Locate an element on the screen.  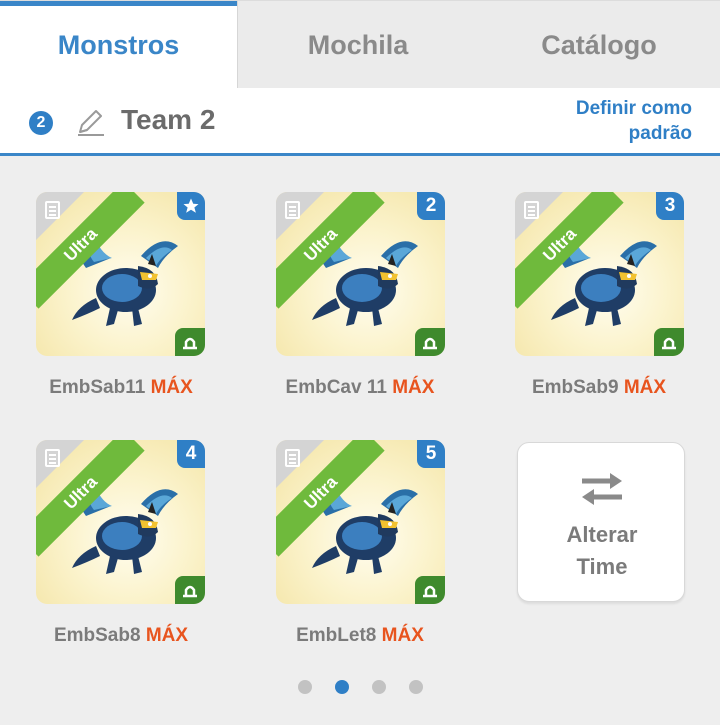
tab-mochila: Mochila is located at coordinates (358, 45).